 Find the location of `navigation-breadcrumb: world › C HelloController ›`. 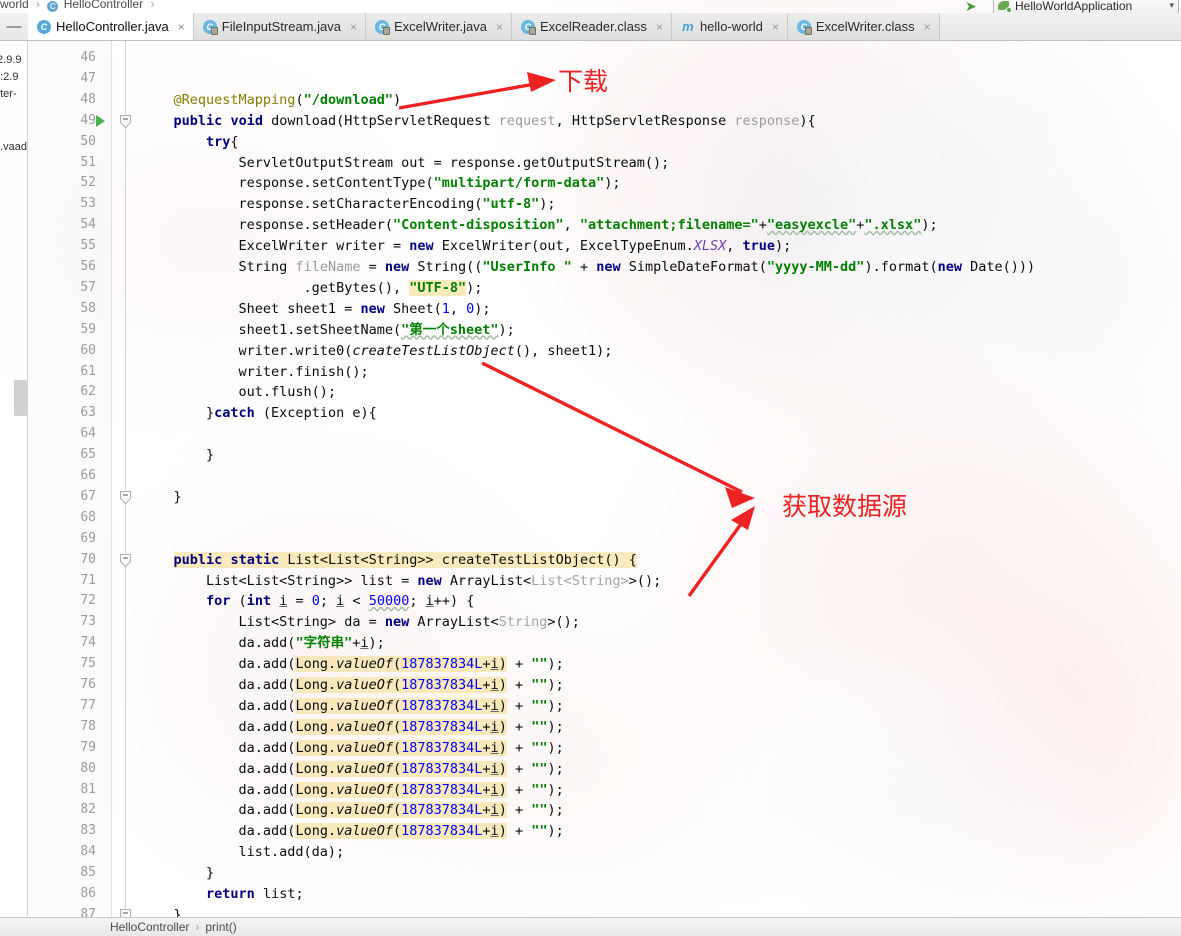

navigation-breadcrumb: world › C HelloController › is located at coordinates (79, 6).